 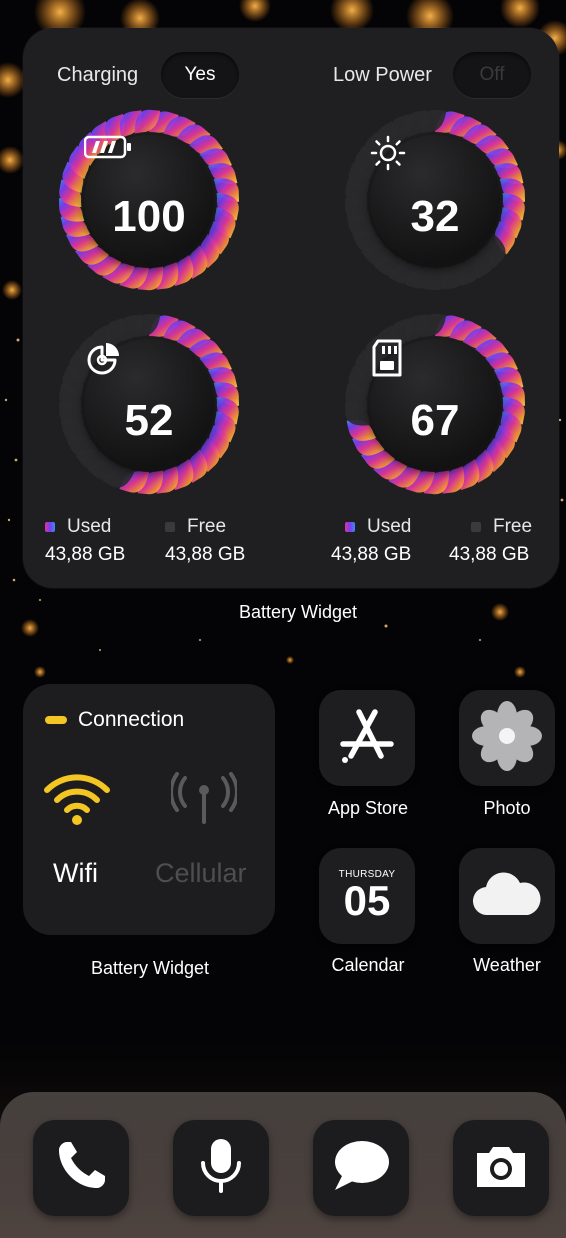 What do you see at coordinates (149, 809) in the screenshot?
I see `connection-widget: Connection Wifi Cellular` at bounding box center [149, 809].